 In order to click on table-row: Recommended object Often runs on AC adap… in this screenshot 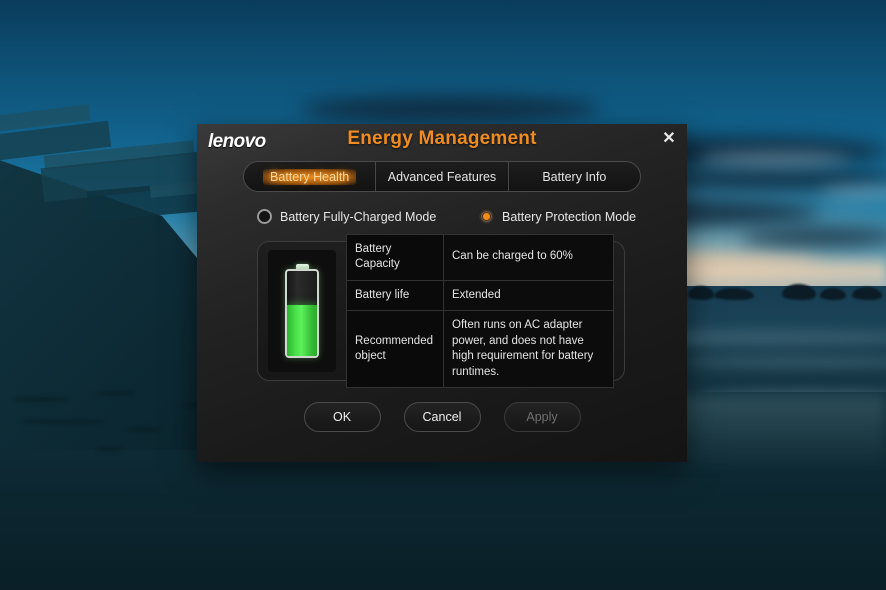, I will do `click(480, 349)`.